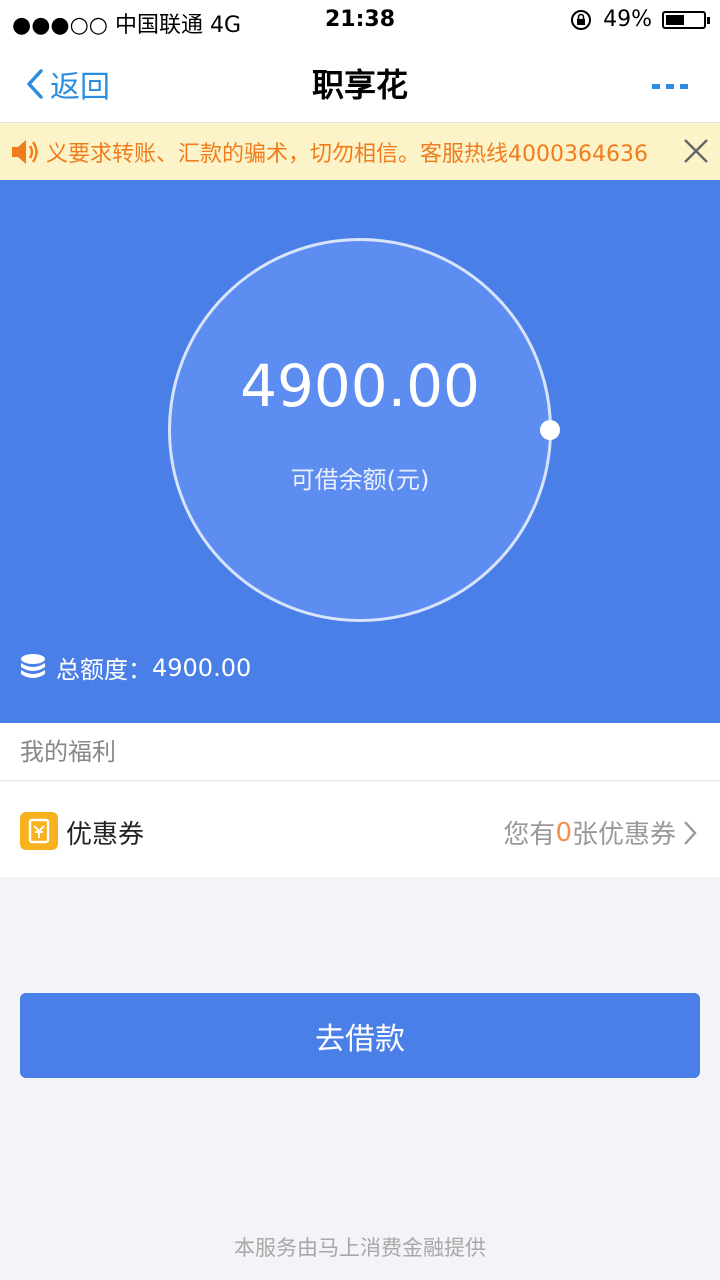 This screenshot has height=1280, width=720. What do you see at coordinates (359, 85) in the screenshot?
I see `page-title: 职享花` at bounding box center [359, 85].